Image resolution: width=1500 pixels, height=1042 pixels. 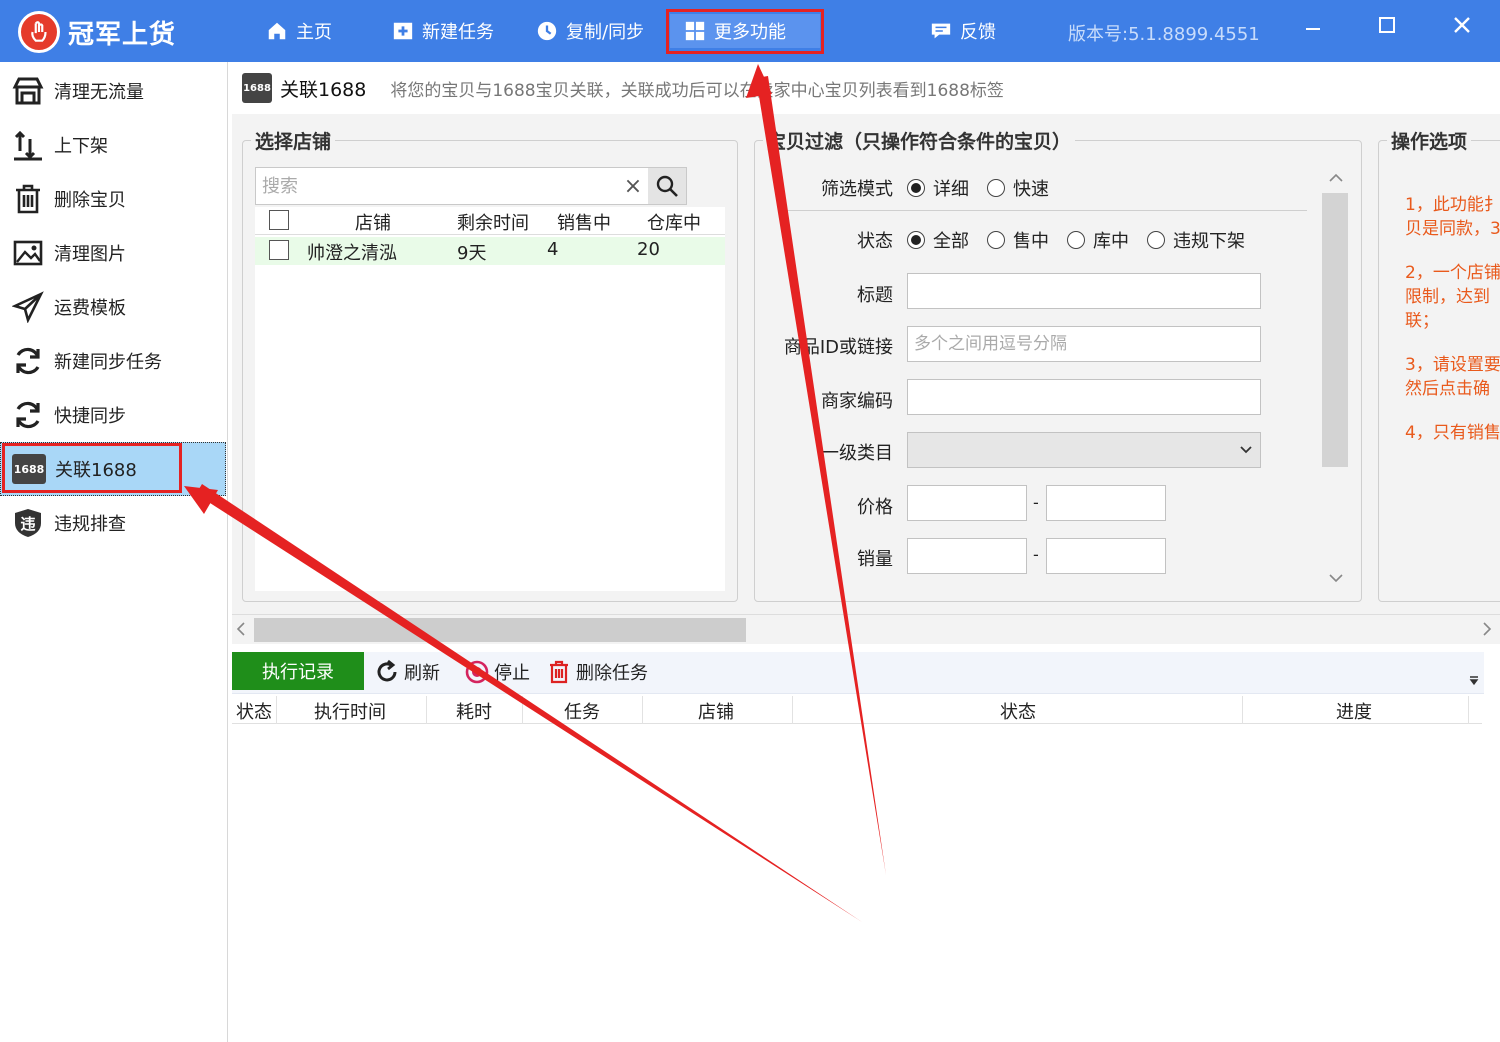 What do you see at coordinates (1336, 578) in the screenshot?
I see `scroll-down-icon` at bounding box center [1336, 578].